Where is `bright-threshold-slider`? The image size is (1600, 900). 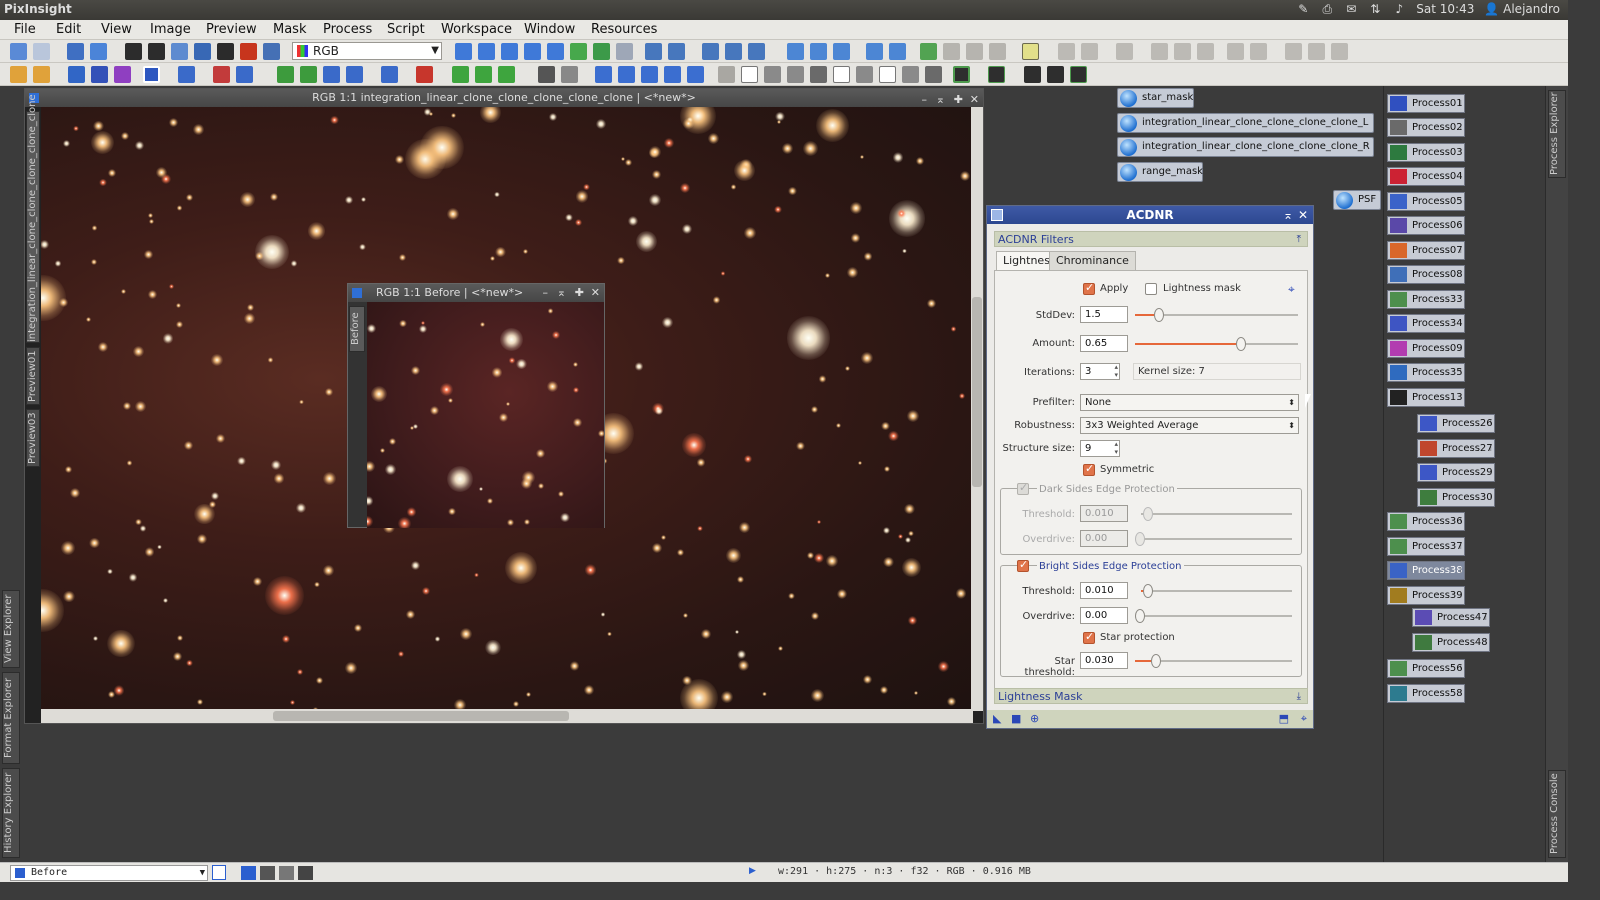
bright-threshold-slider is located at coordinates (1216, 591).